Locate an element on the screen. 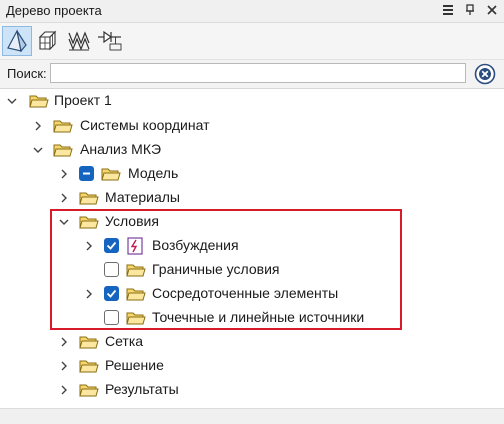 The width and height of the screenshot is (504, 424). tree-node-materials: Материалы is located at coordinates (252, 198).